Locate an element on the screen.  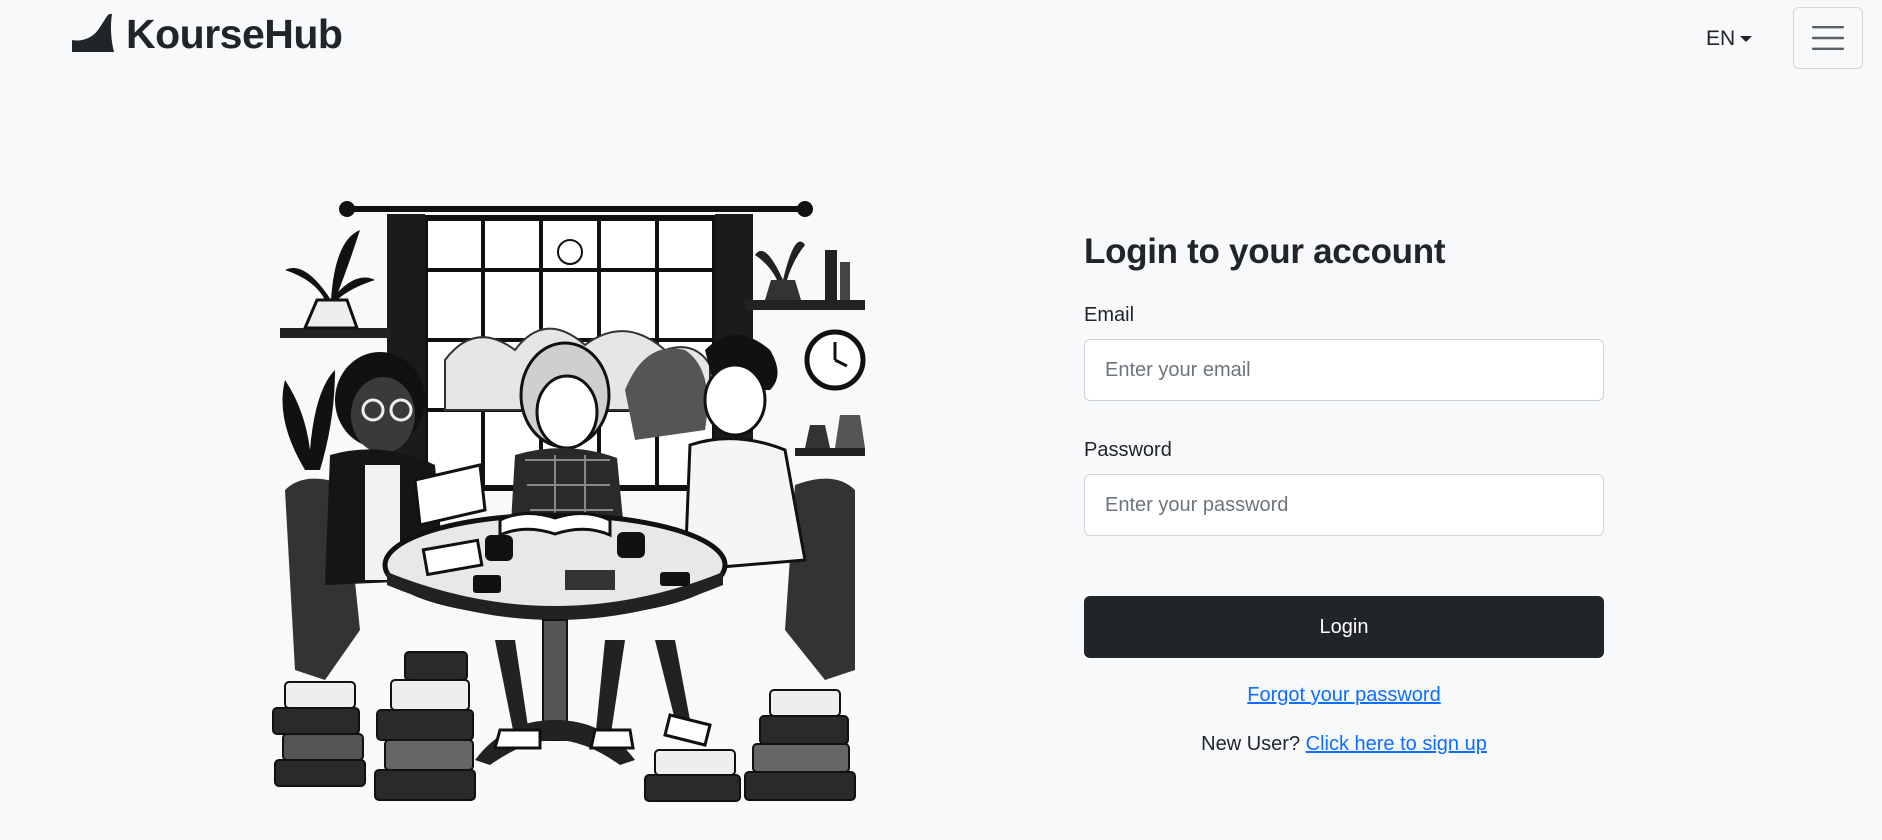
shark-fin-logo-icon is located at coordinates (93, 33).